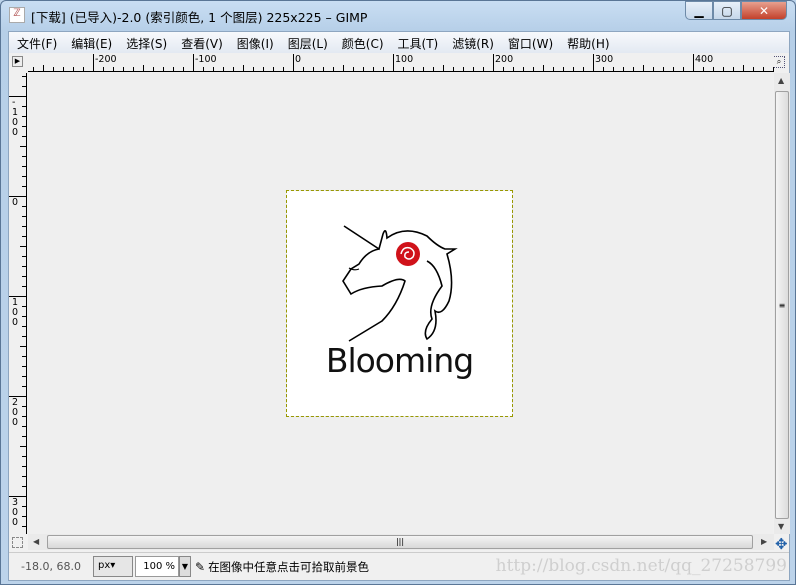 This screenshot has width=796, height=585. What do you see at coordinates (399, 360) in the screenshot?
I see `logo-text: Blooming` at bounding box center [399, 360].